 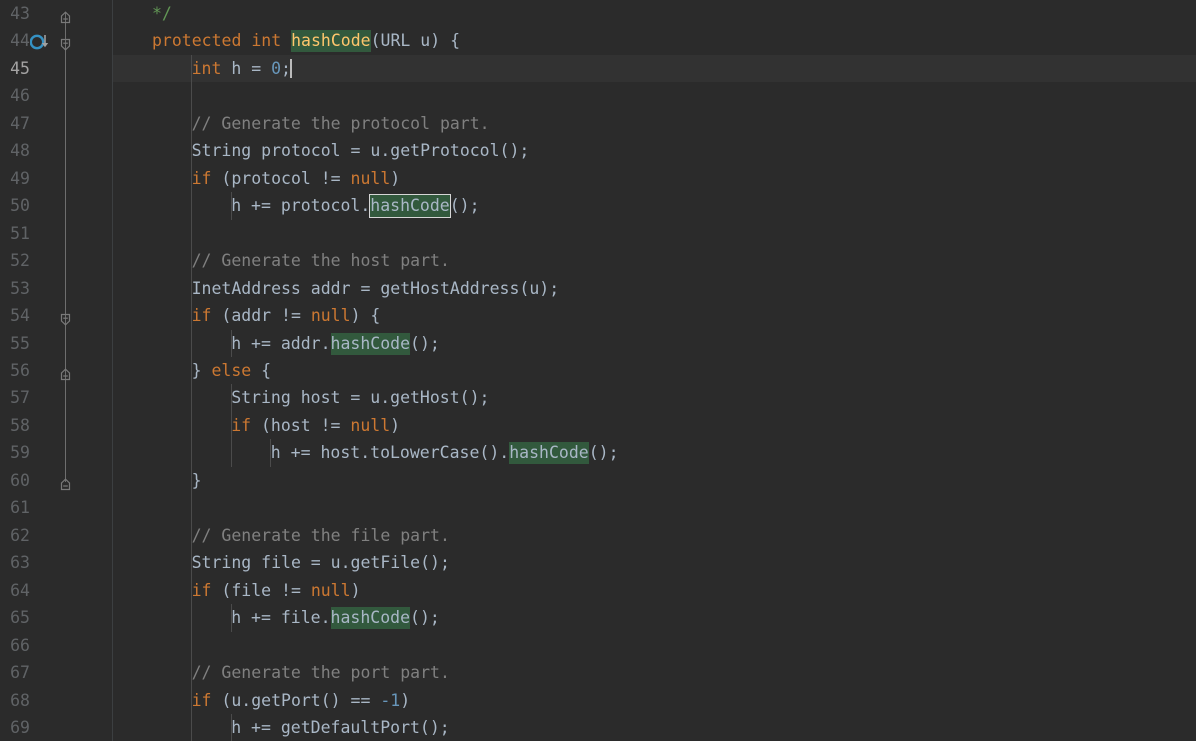 What do you see at coordinates (15, 590) in the screenshot?
I see `line-number: 64` at bounding box center [15, 590].